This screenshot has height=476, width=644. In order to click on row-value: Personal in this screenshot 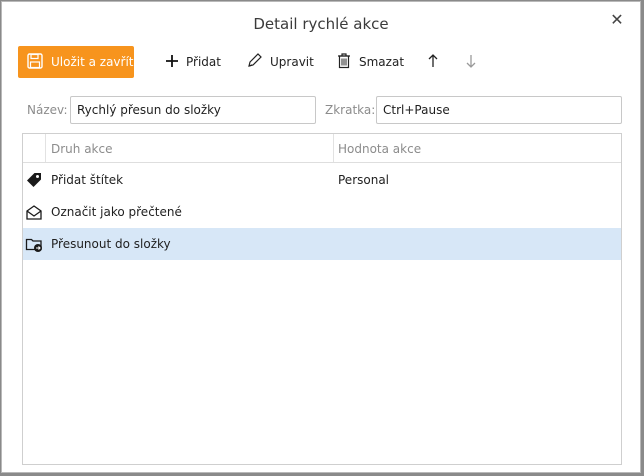, I will do `click(364, 180)`.